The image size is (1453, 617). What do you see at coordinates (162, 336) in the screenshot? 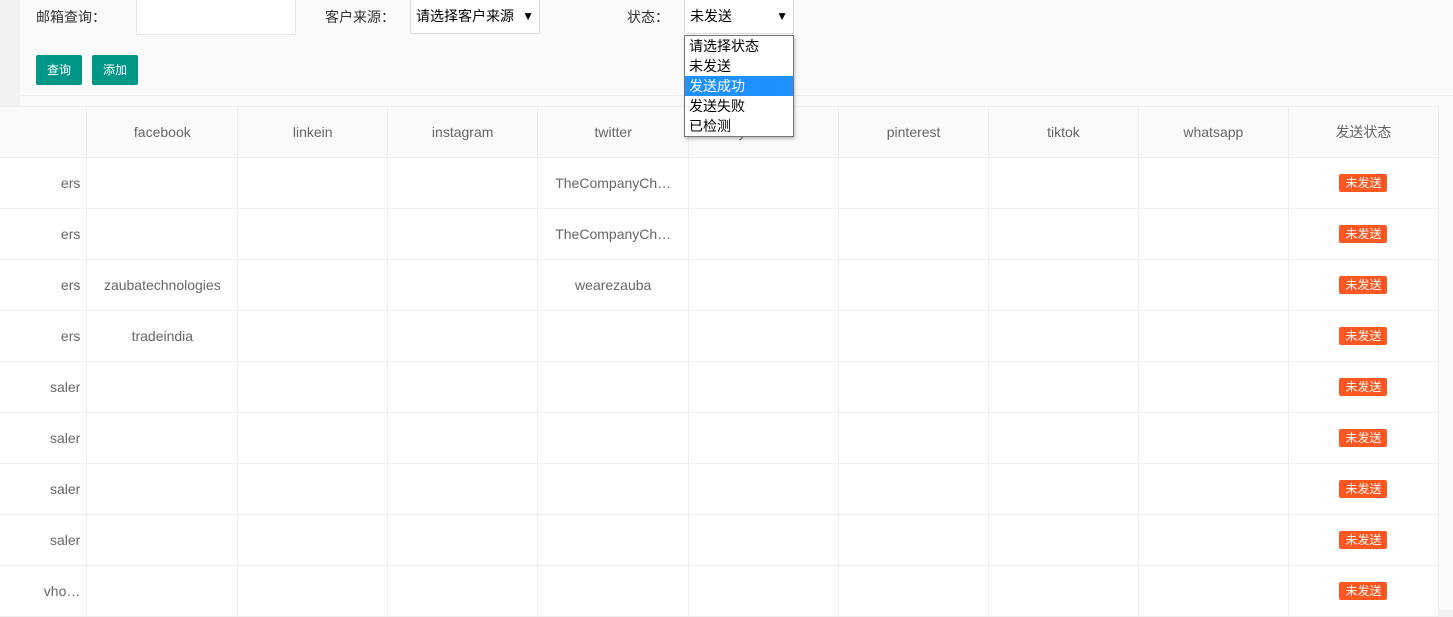
I see `table-cell: tradeindia` at bounding box center [162, 336].